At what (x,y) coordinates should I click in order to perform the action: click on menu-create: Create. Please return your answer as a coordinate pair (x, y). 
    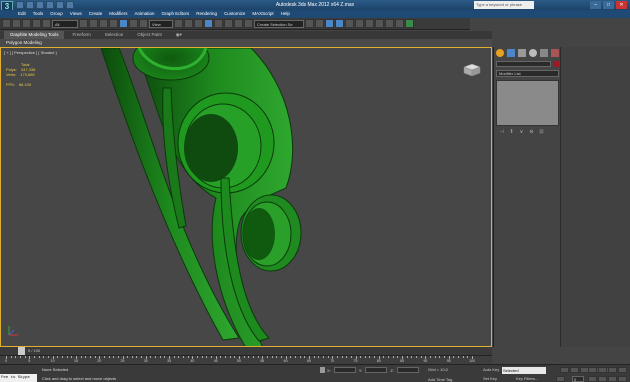
    Looking at the image, I should click on (96, 14).